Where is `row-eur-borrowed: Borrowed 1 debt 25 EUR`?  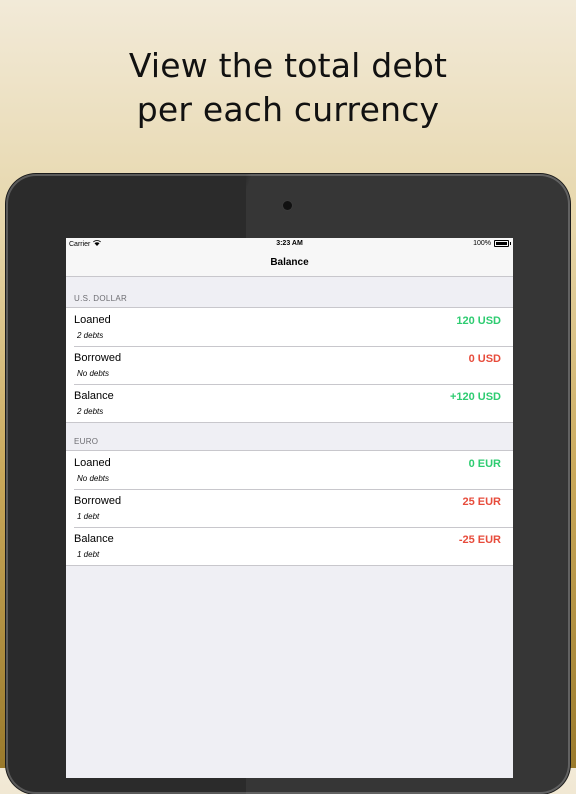
row-eur-borrowed: Borrowed 1 debt 25 EUR is located at coordinates (289, 508).